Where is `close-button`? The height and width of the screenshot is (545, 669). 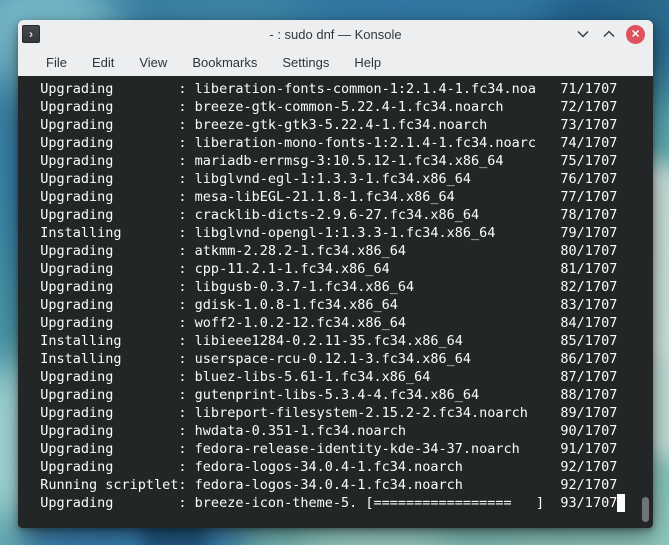 close-button is located at coordinates (635, 34).